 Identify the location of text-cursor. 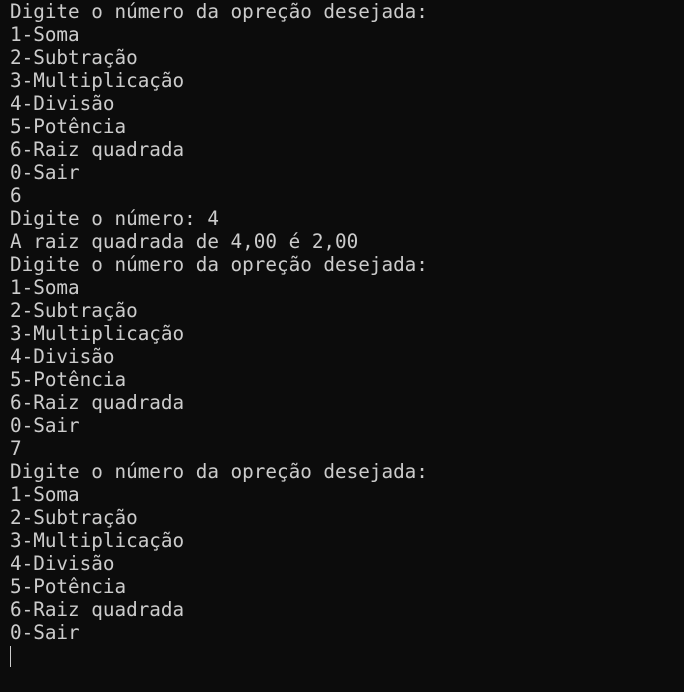
(10, 656).